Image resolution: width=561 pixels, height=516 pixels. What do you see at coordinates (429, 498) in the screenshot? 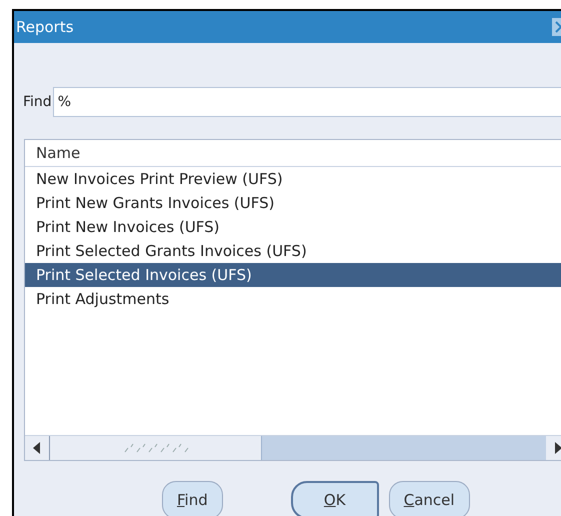
I see `dialog-button: Cancel` at bounding box center [429, 498].